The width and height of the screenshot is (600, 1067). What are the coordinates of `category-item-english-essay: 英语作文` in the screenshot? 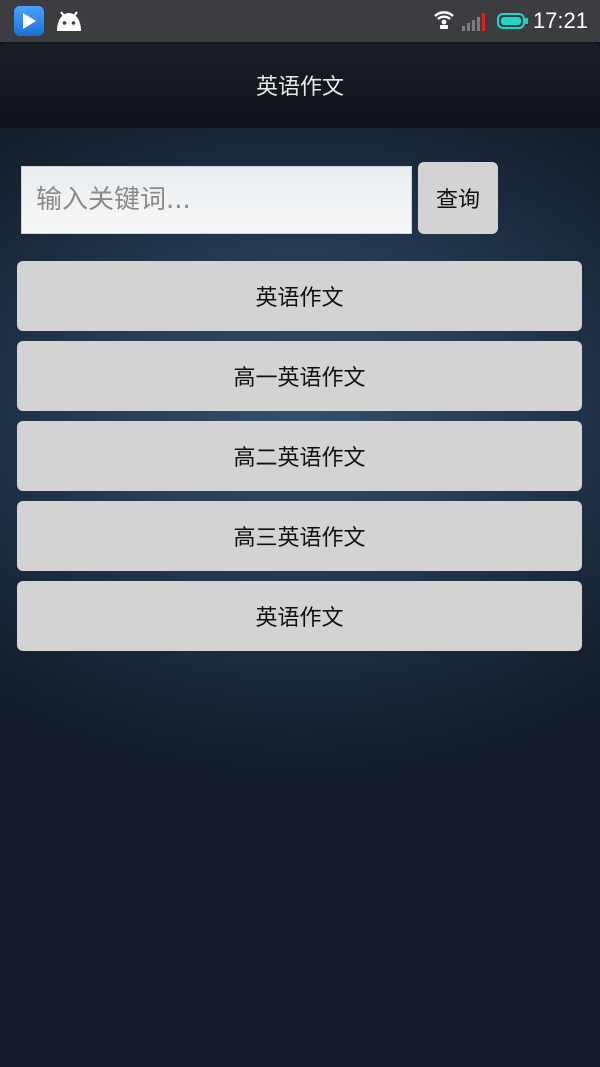 It's located at (299, 296).